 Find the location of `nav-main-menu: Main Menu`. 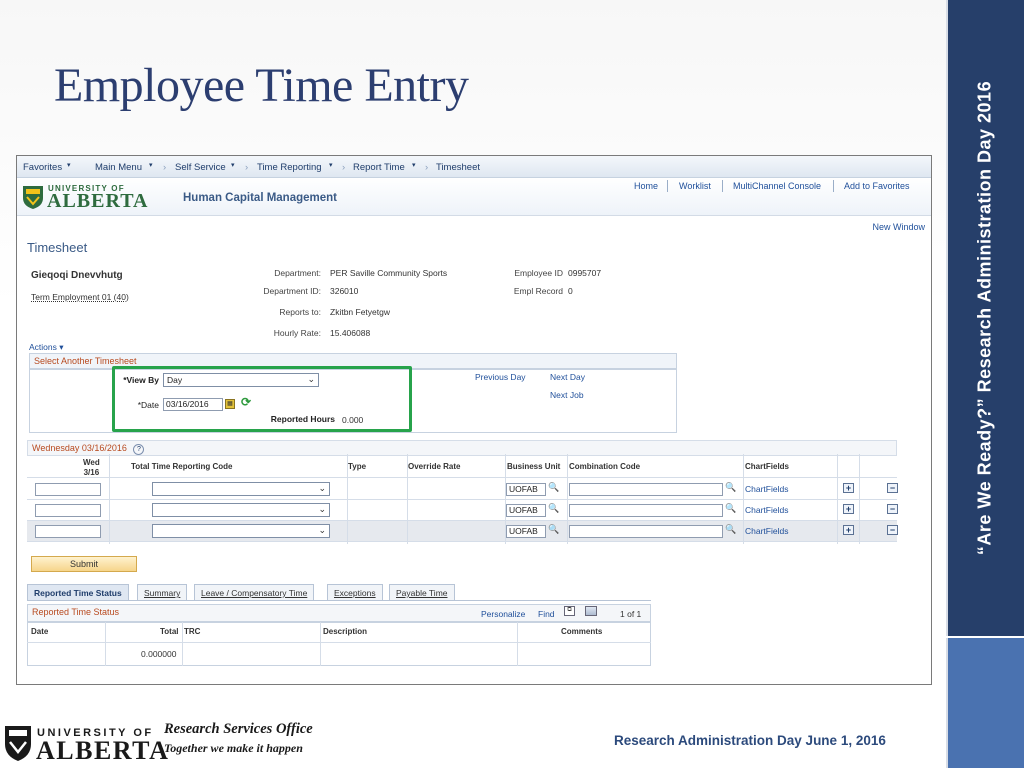

nav-main-menu: Main Menu is located at coordinates (118, 167).